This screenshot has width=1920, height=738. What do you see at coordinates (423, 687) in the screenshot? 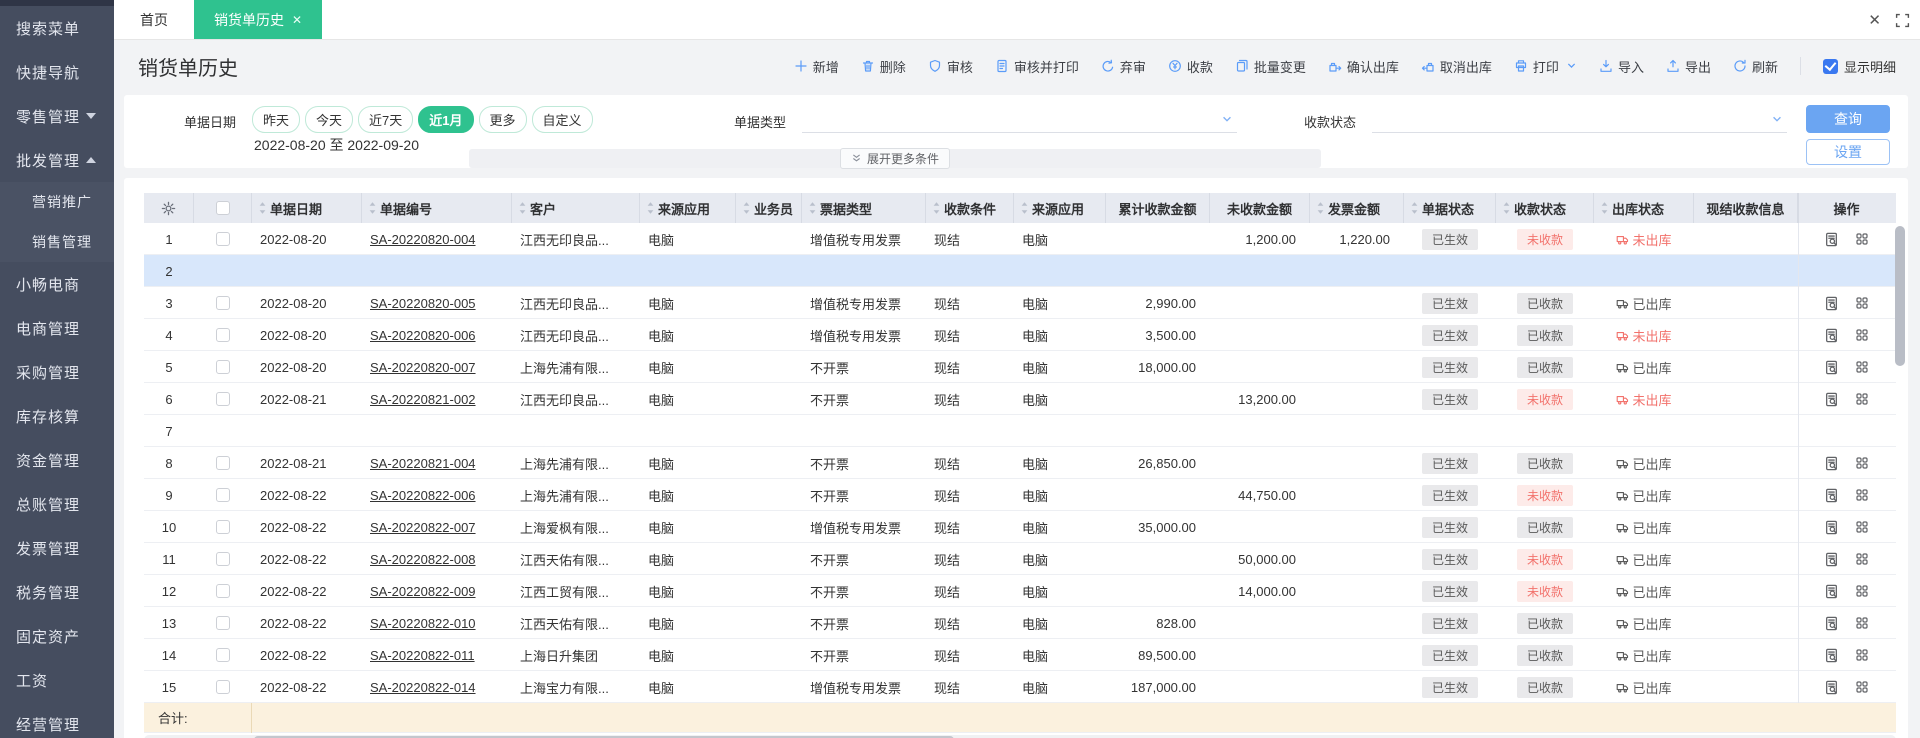
I see `doc-link: SA-20220822-014` at bounding box center [423, 687].